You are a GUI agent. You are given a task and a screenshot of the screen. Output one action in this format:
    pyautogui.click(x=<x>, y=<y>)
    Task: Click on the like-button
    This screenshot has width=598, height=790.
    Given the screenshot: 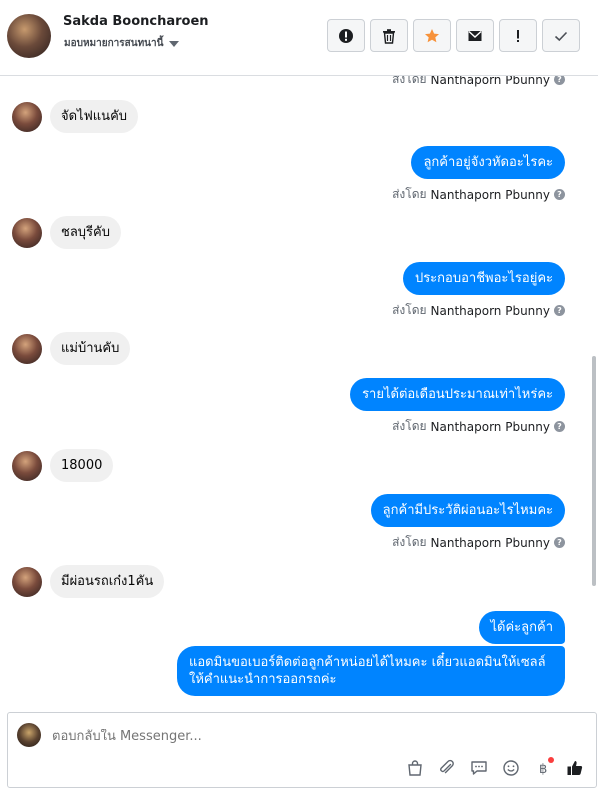 What is the action you would take?
    pyautogui.click(x=575, y=768)
    